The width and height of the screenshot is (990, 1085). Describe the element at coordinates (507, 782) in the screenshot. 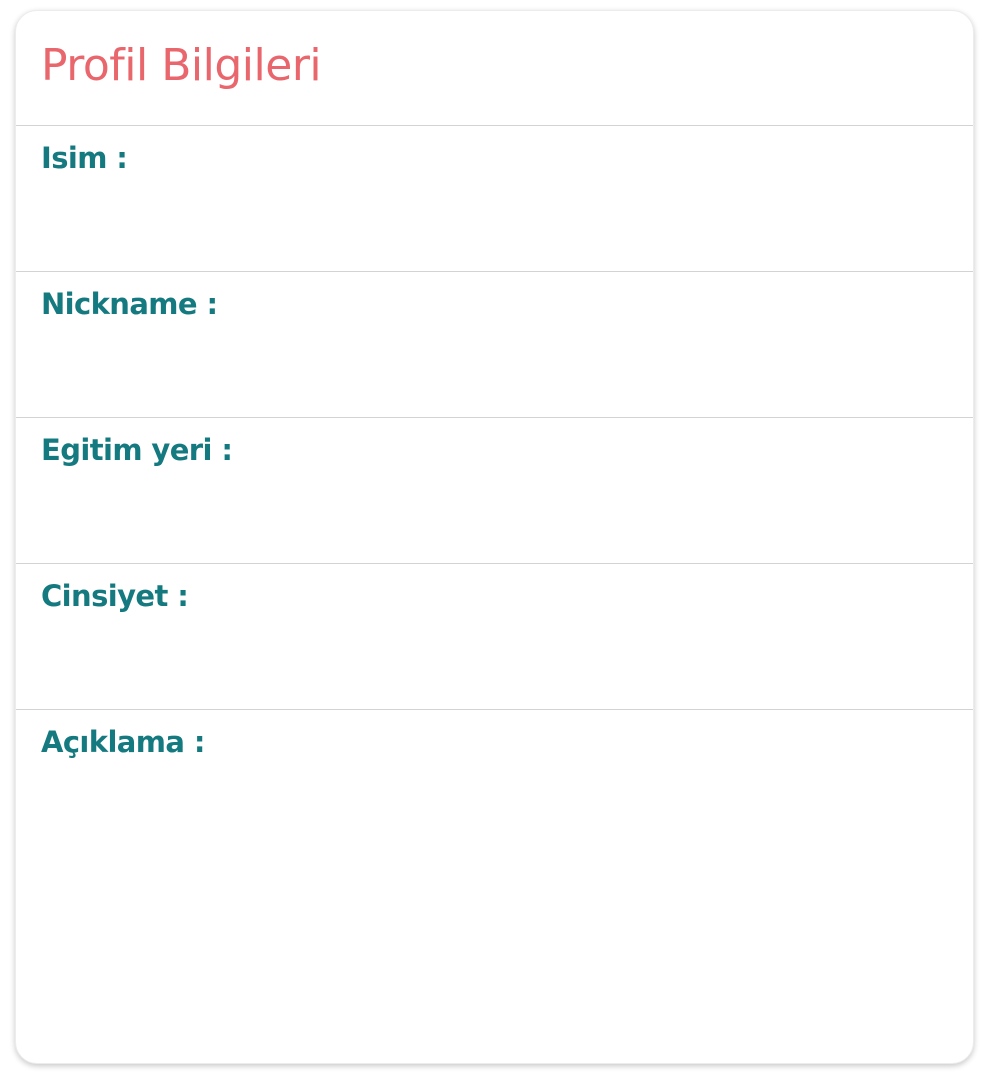

I see `description-value` at that location.